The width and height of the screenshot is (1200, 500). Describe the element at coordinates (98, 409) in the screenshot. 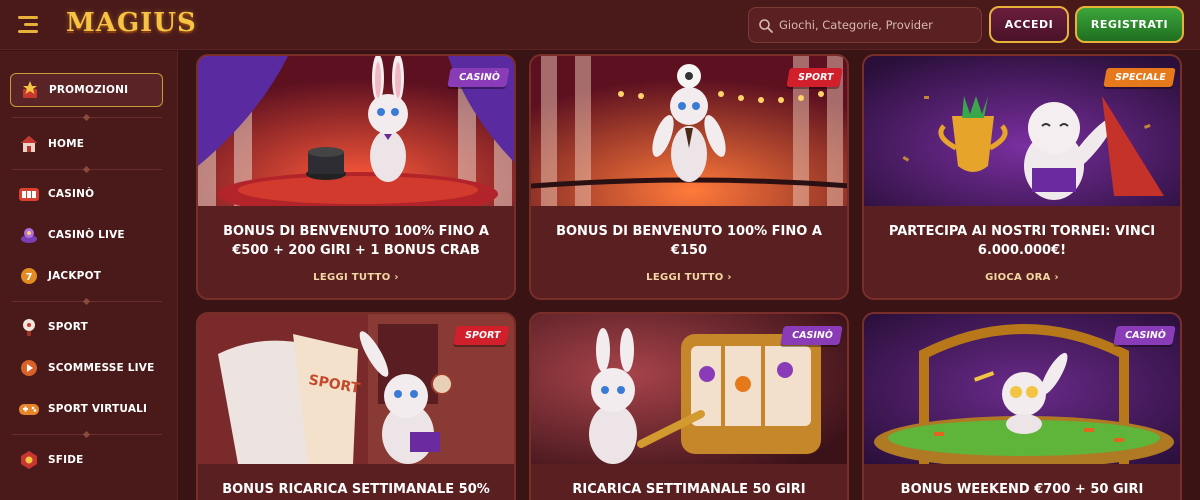

I see `sidebar-item-label: SPORT VIRTUALI` at that location.